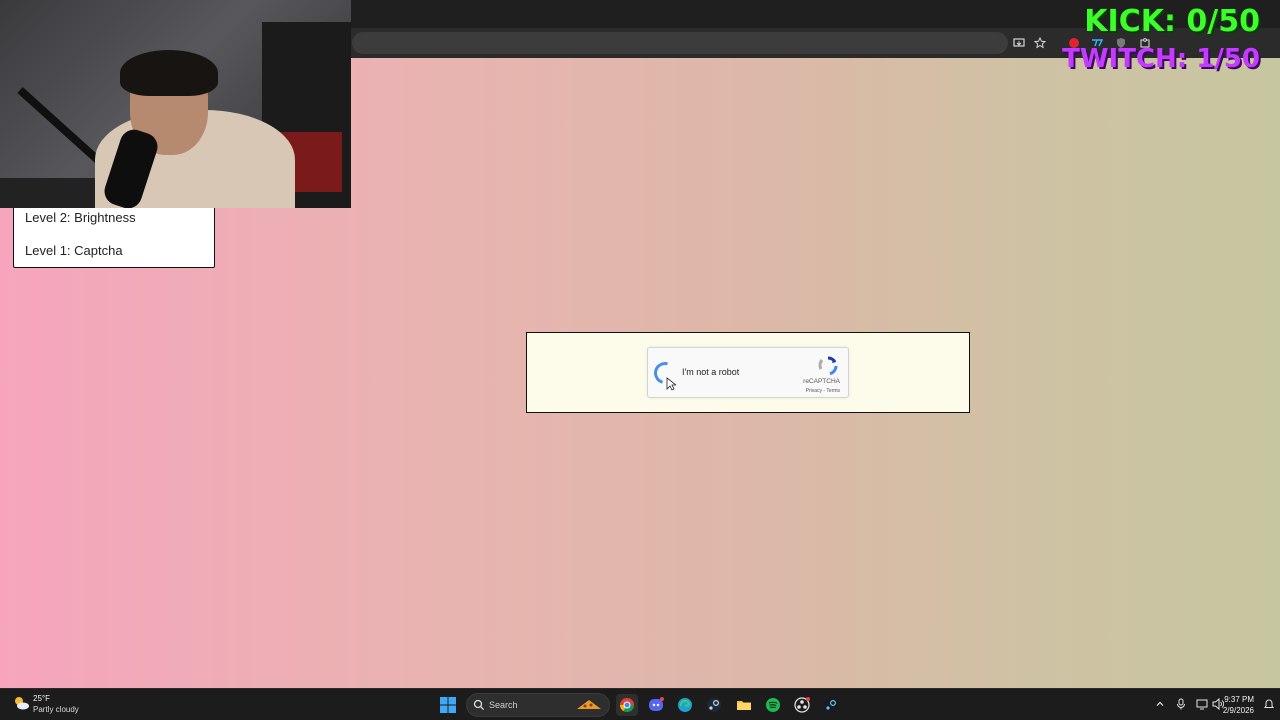  What do you see at coordinates (589, 704) in the screenshot?
I see `search-highlight-icon` at bounding box center [589, 704].